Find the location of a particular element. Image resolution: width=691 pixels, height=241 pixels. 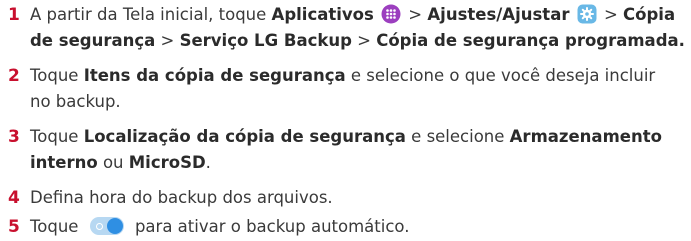

step-text-segment: e selecione o que você deseja incluir is located at coordinates (500, 75).